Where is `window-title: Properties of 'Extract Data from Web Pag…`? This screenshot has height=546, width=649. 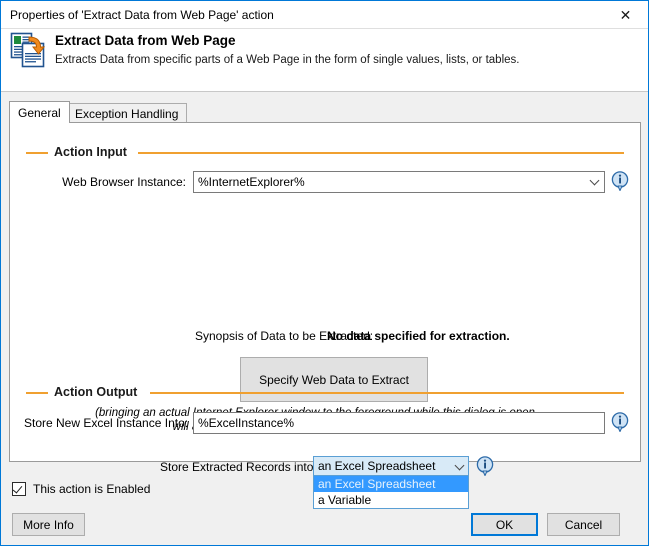 window-title: Properties of 'Extract Data from Web Pag… is located at coordinates (142, 15).